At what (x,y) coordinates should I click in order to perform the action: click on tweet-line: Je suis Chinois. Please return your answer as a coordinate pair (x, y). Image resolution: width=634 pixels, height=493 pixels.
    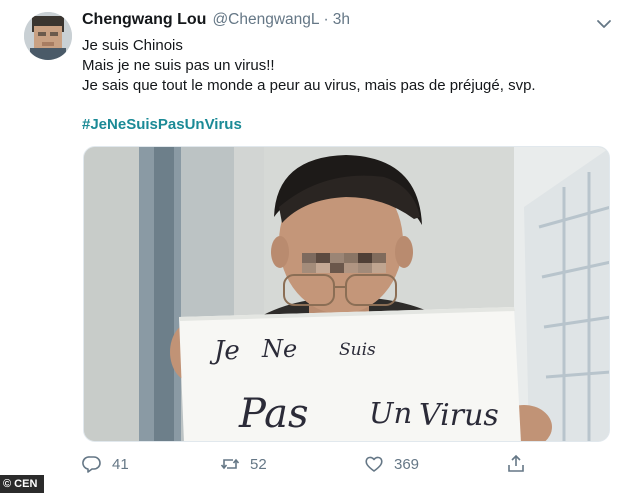
    Looking at the image, I should click on (132, 45).